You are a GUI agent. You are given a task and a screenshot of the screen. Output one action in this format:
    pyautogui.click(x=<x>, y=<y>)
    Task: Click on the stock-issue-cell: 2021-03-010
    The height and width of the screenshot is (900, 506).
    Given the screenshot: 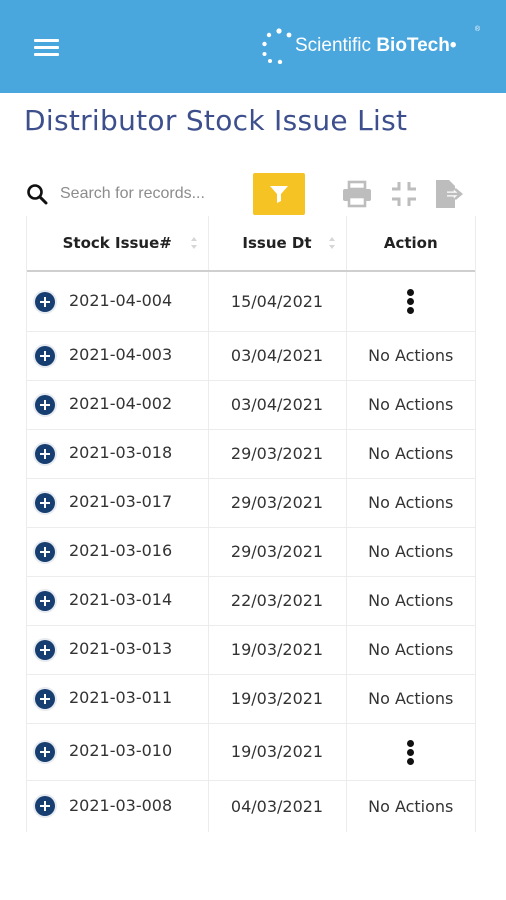 What is the action you would take?
    pyautogui.click(x=118, y=752)
    